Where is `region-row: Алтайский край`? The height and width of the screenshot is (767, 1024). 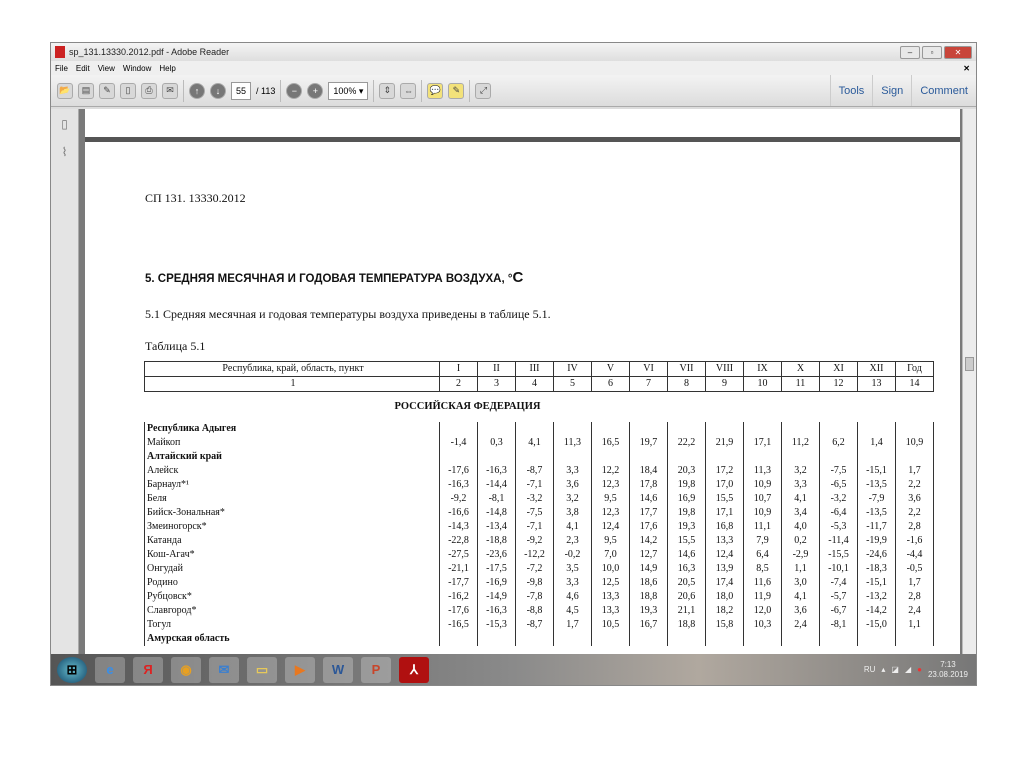
region-row: Алтайский край is located at coordinates (539, 456).